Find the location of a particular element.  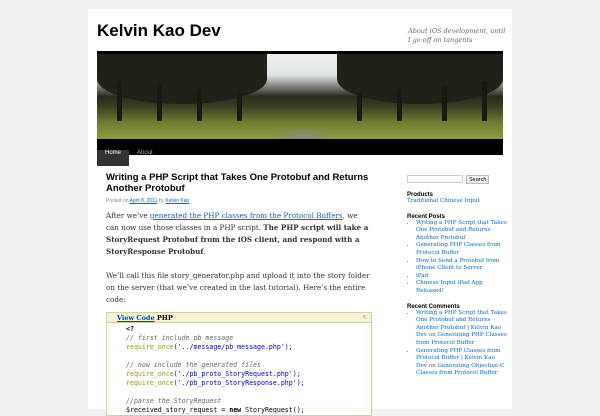

code-keyword: new is located at coordinates (235, 410).